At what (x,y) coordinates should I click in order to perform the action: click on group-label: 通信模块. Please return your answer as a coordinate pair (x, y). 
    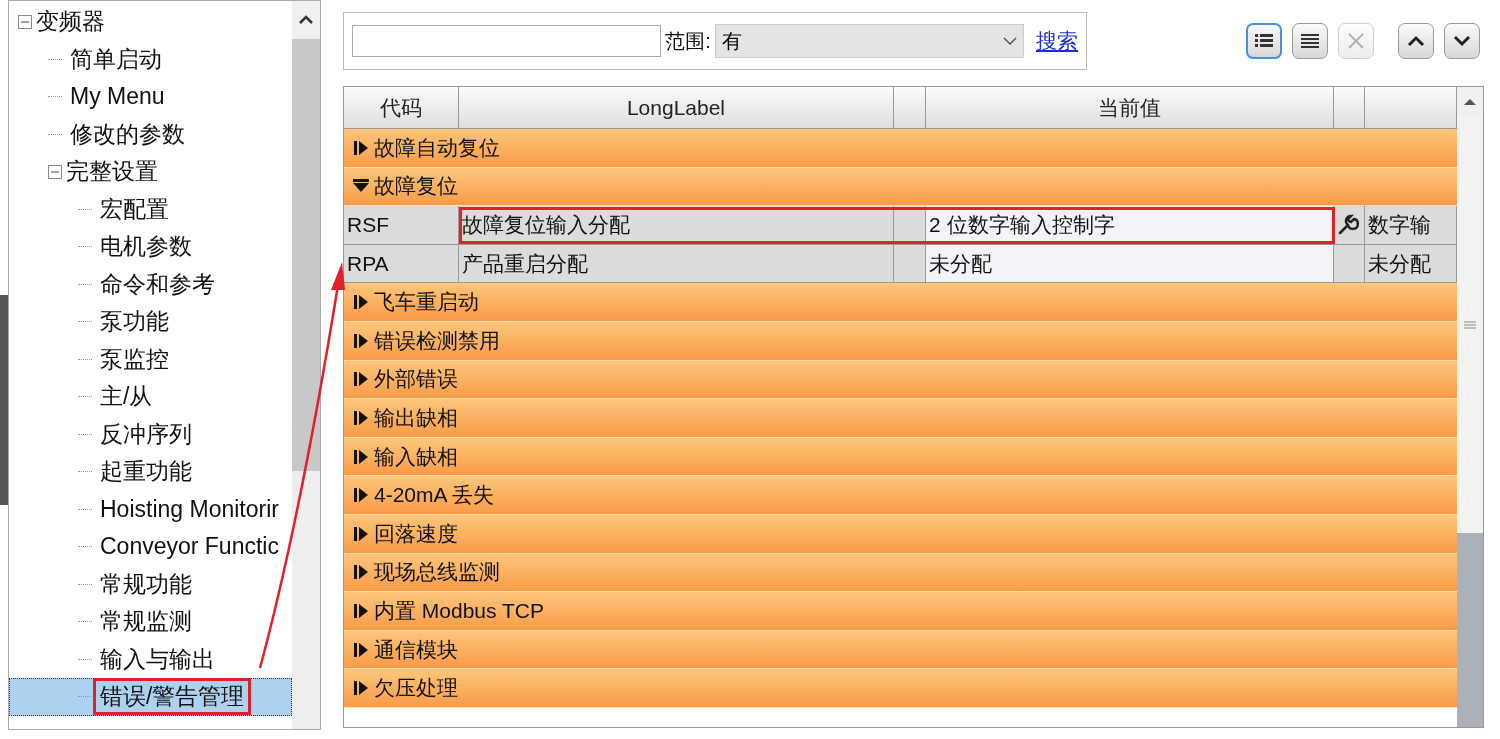
    Looking at the image, I should click on (416, 649).